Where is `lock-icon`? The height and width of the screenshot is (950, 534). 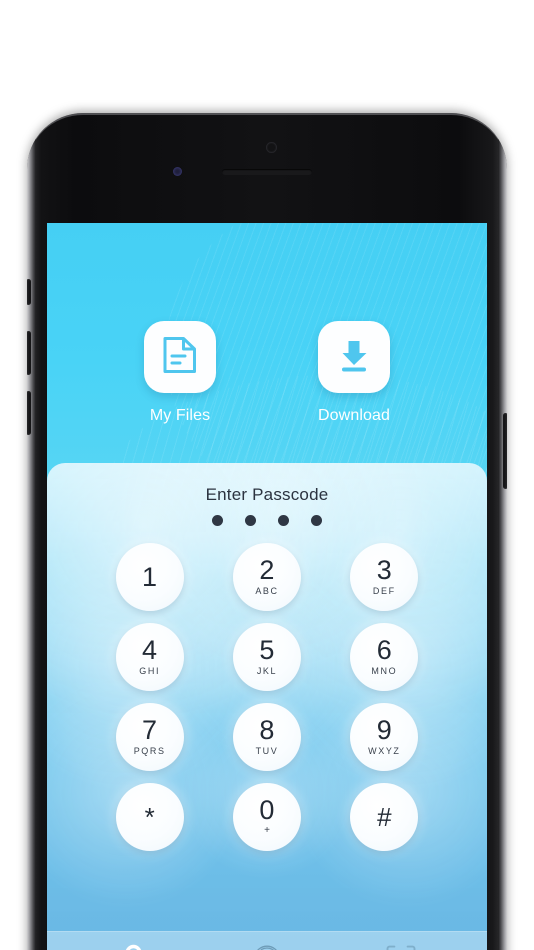
lock-icon is located at coordinates (133, 947).